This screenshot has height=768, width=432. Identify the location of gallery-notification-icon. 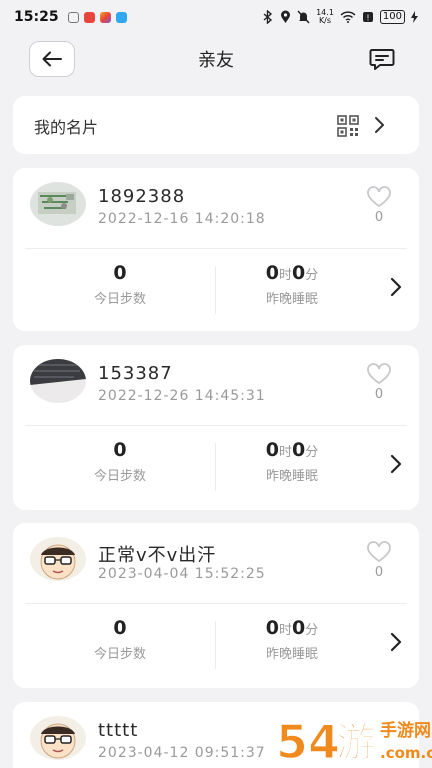
(105, 17).